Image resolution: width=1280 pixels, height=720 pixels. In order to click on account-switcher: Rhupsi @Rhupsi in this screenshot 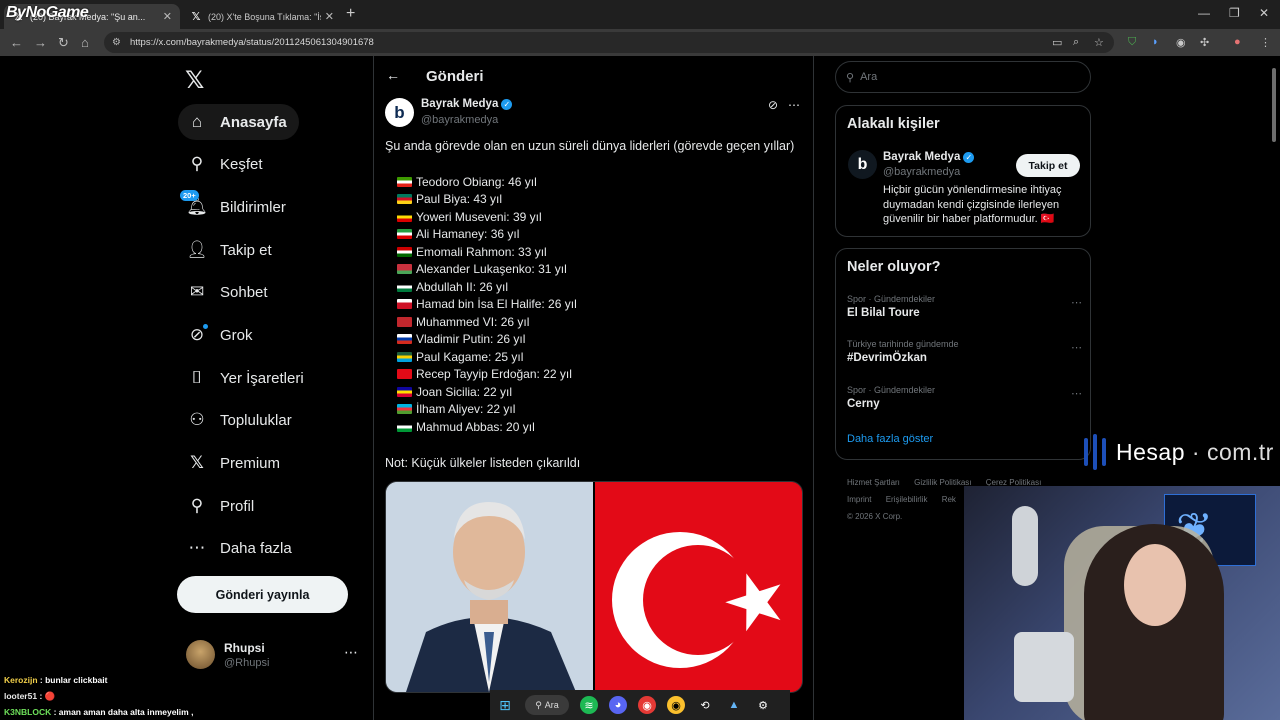, I will do `click(227, 654)`.